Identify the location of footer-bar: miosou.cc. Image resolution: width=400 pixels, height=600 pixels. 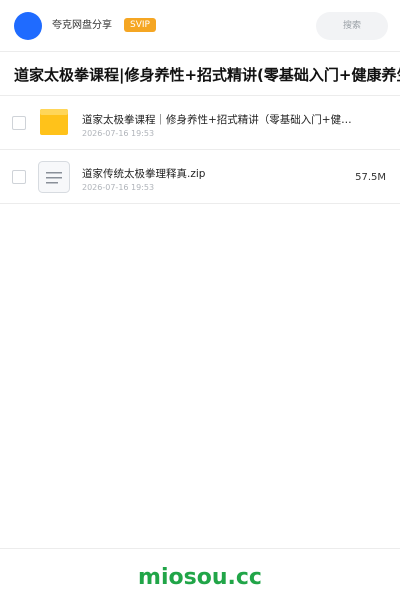
(200, 574).